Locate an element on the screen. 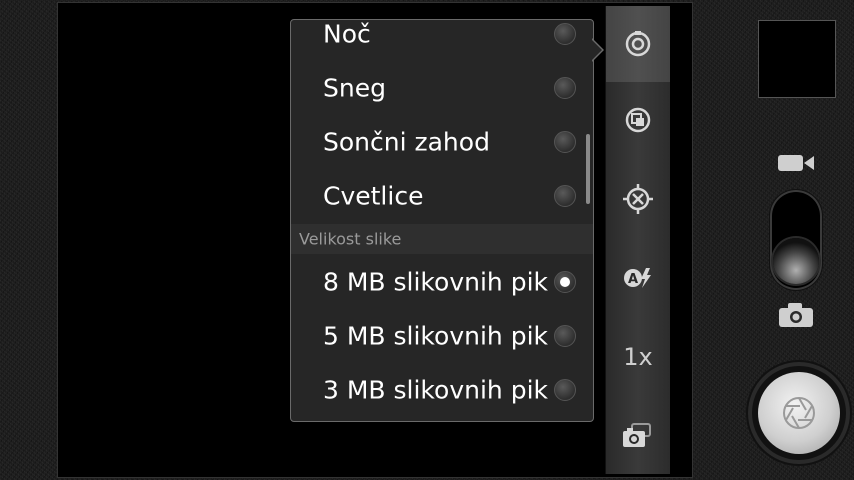  option-label: 3 MB slikovnih pik is located at coordinates (435, 390).